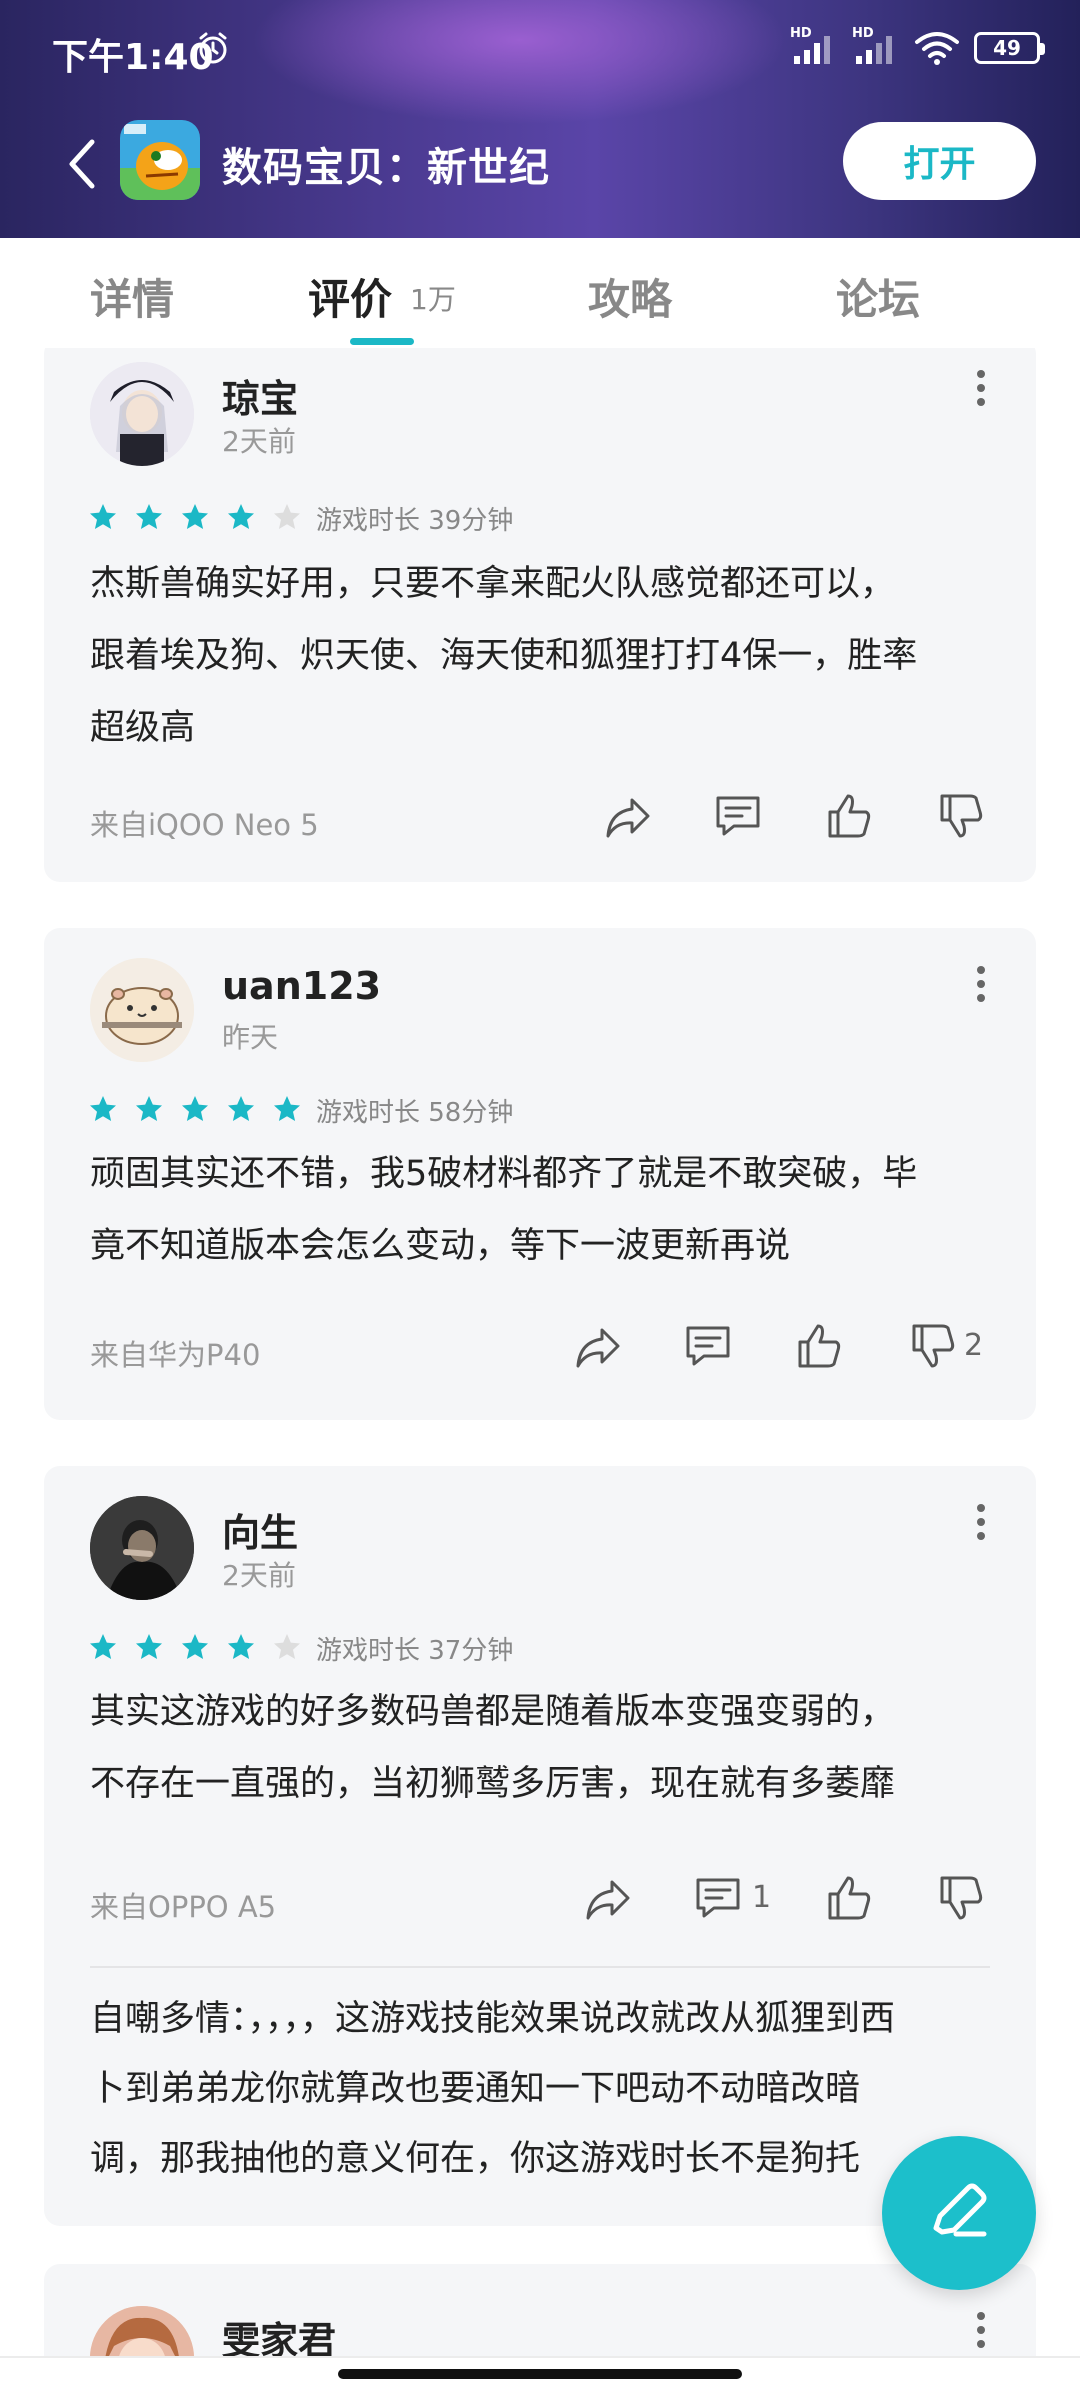 Image resolution: width=1080 pixels, height=2400 pixels. I want to click on tab-bar: 详情 评价 1万 攻略 论坛, so click(540, 293).